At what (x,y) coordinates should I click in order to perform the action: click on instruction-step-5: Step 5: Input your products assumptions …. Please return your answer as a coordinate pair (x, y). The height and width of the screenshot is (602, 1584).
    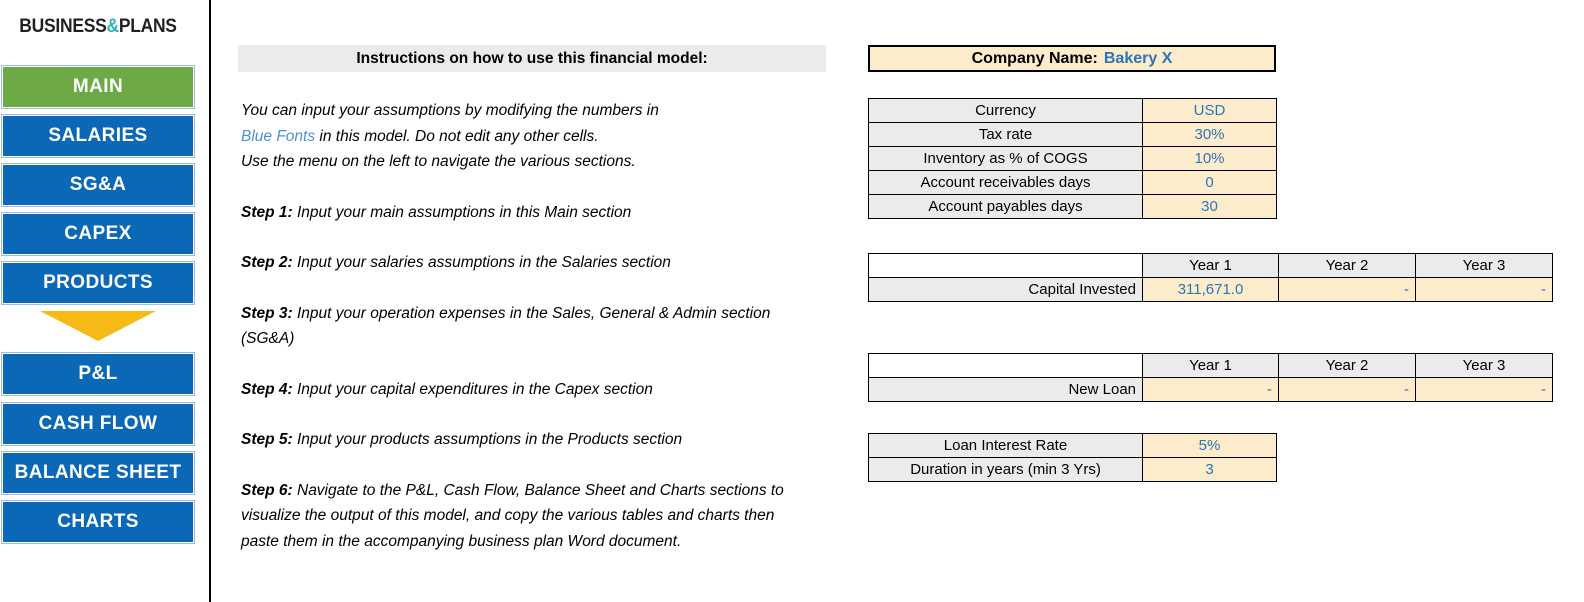
    Looking at the image, I should click on (526, 440).